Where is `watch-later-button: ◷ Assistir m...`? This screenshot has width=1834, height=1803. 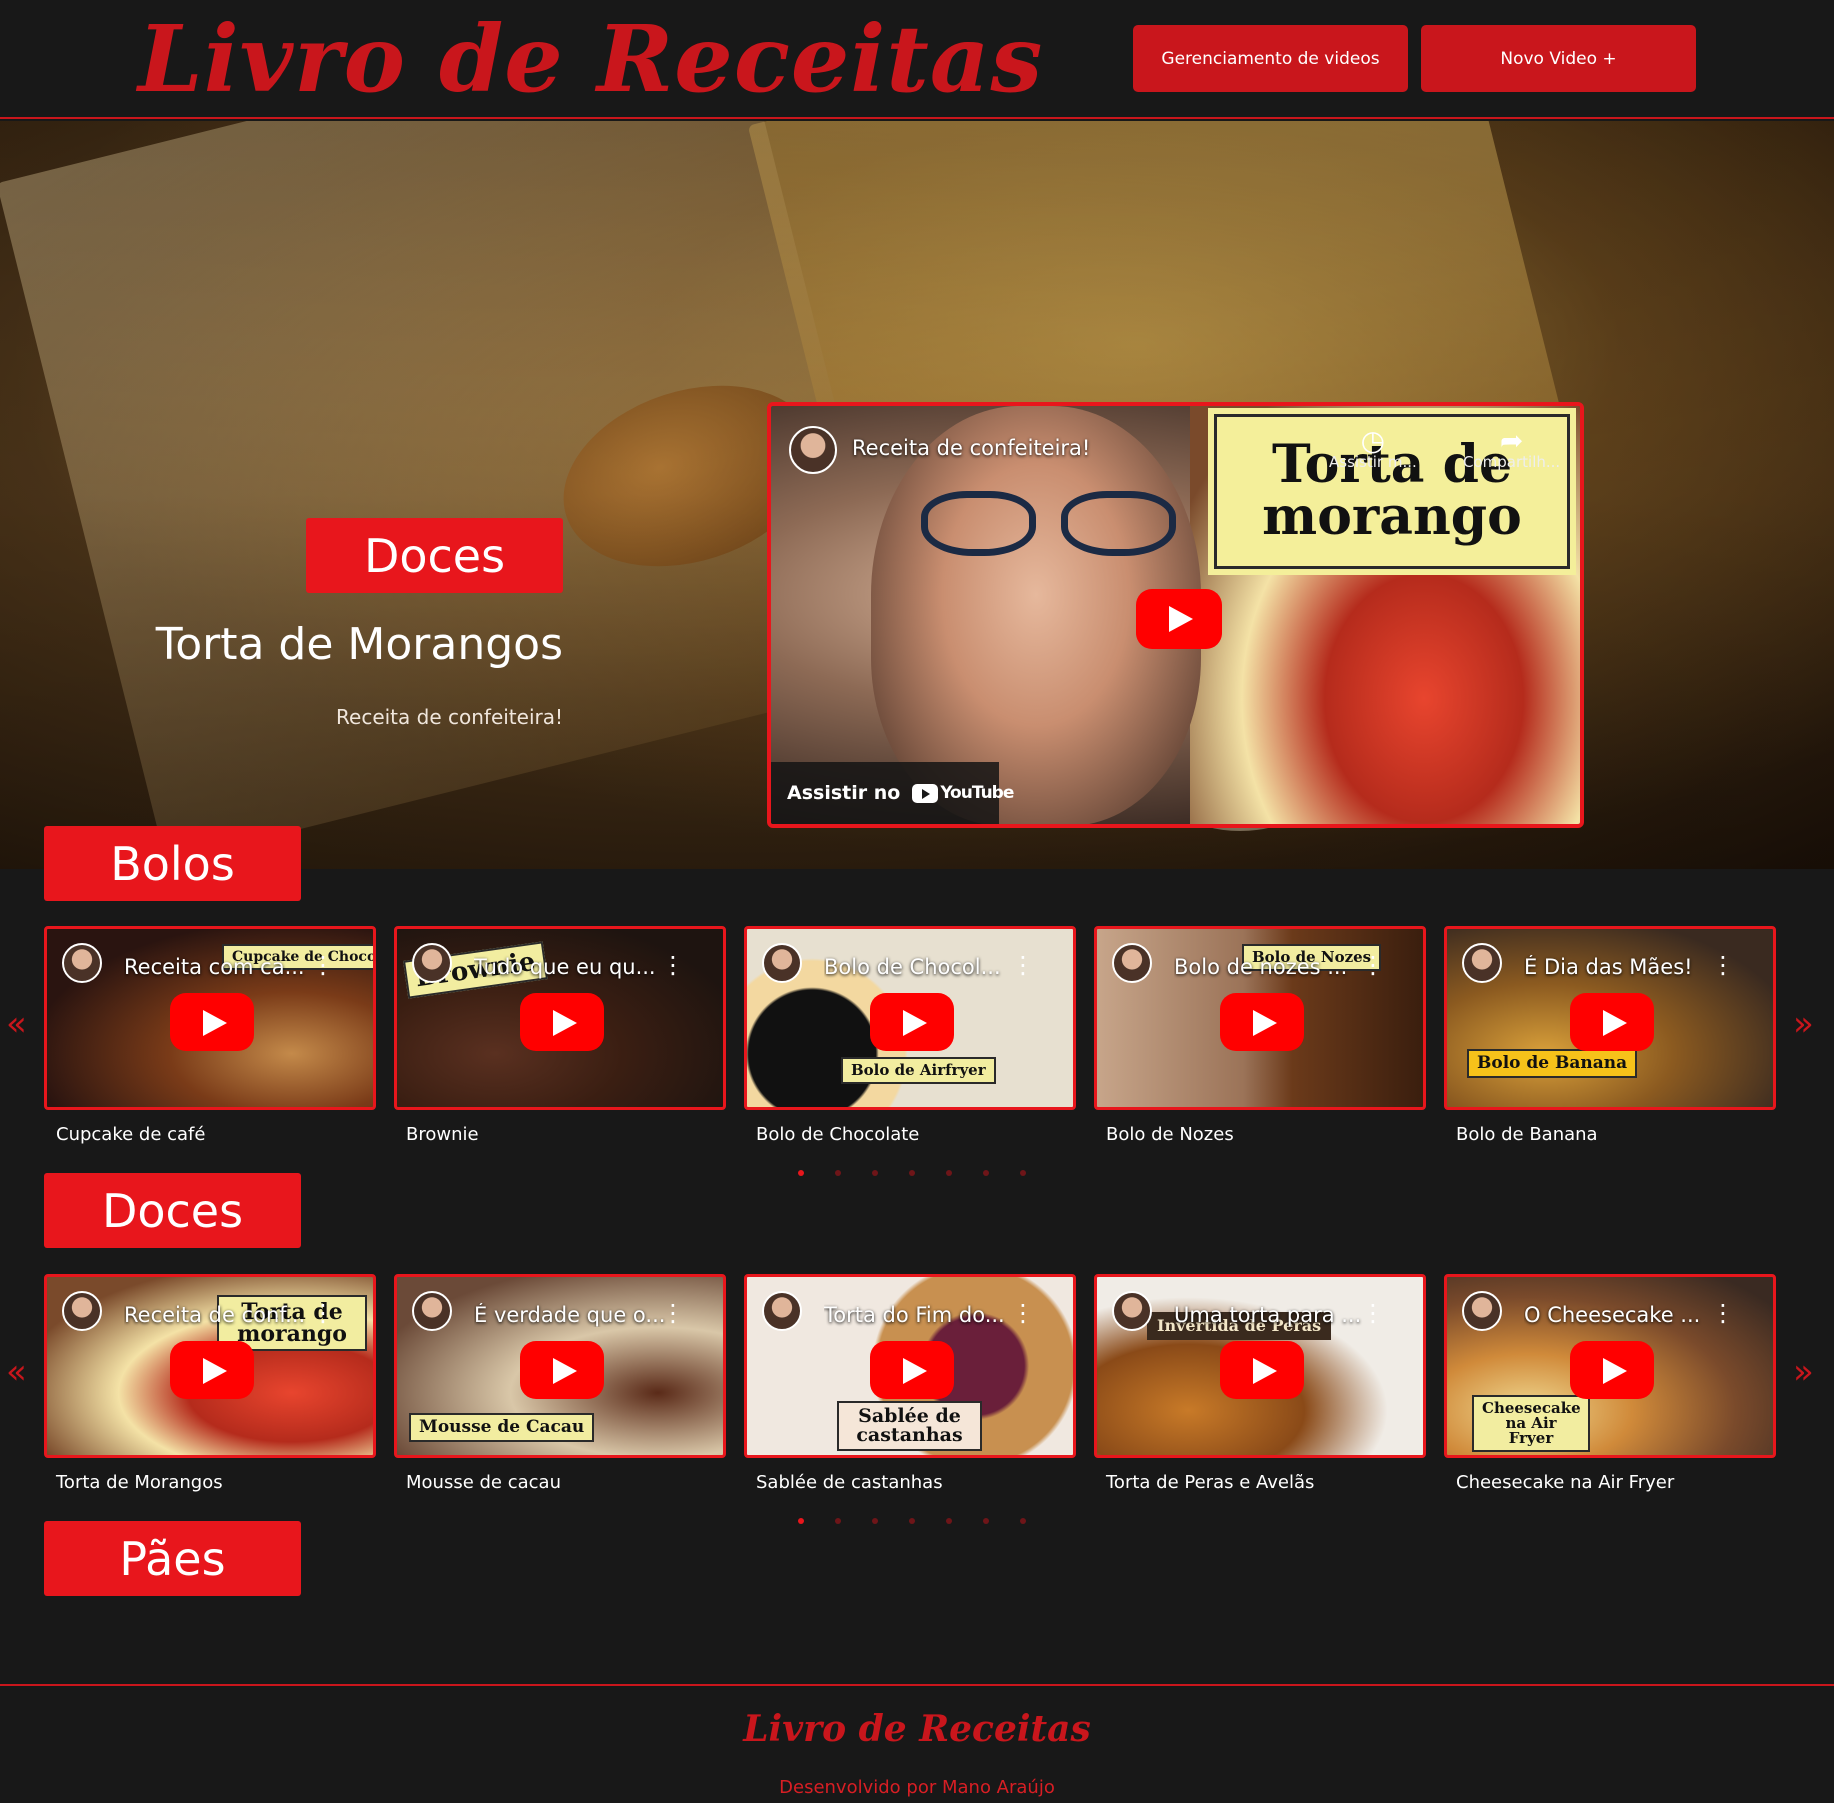
watch-later-button: ◷ Assistir m... is located at coordinates (1373, 447).